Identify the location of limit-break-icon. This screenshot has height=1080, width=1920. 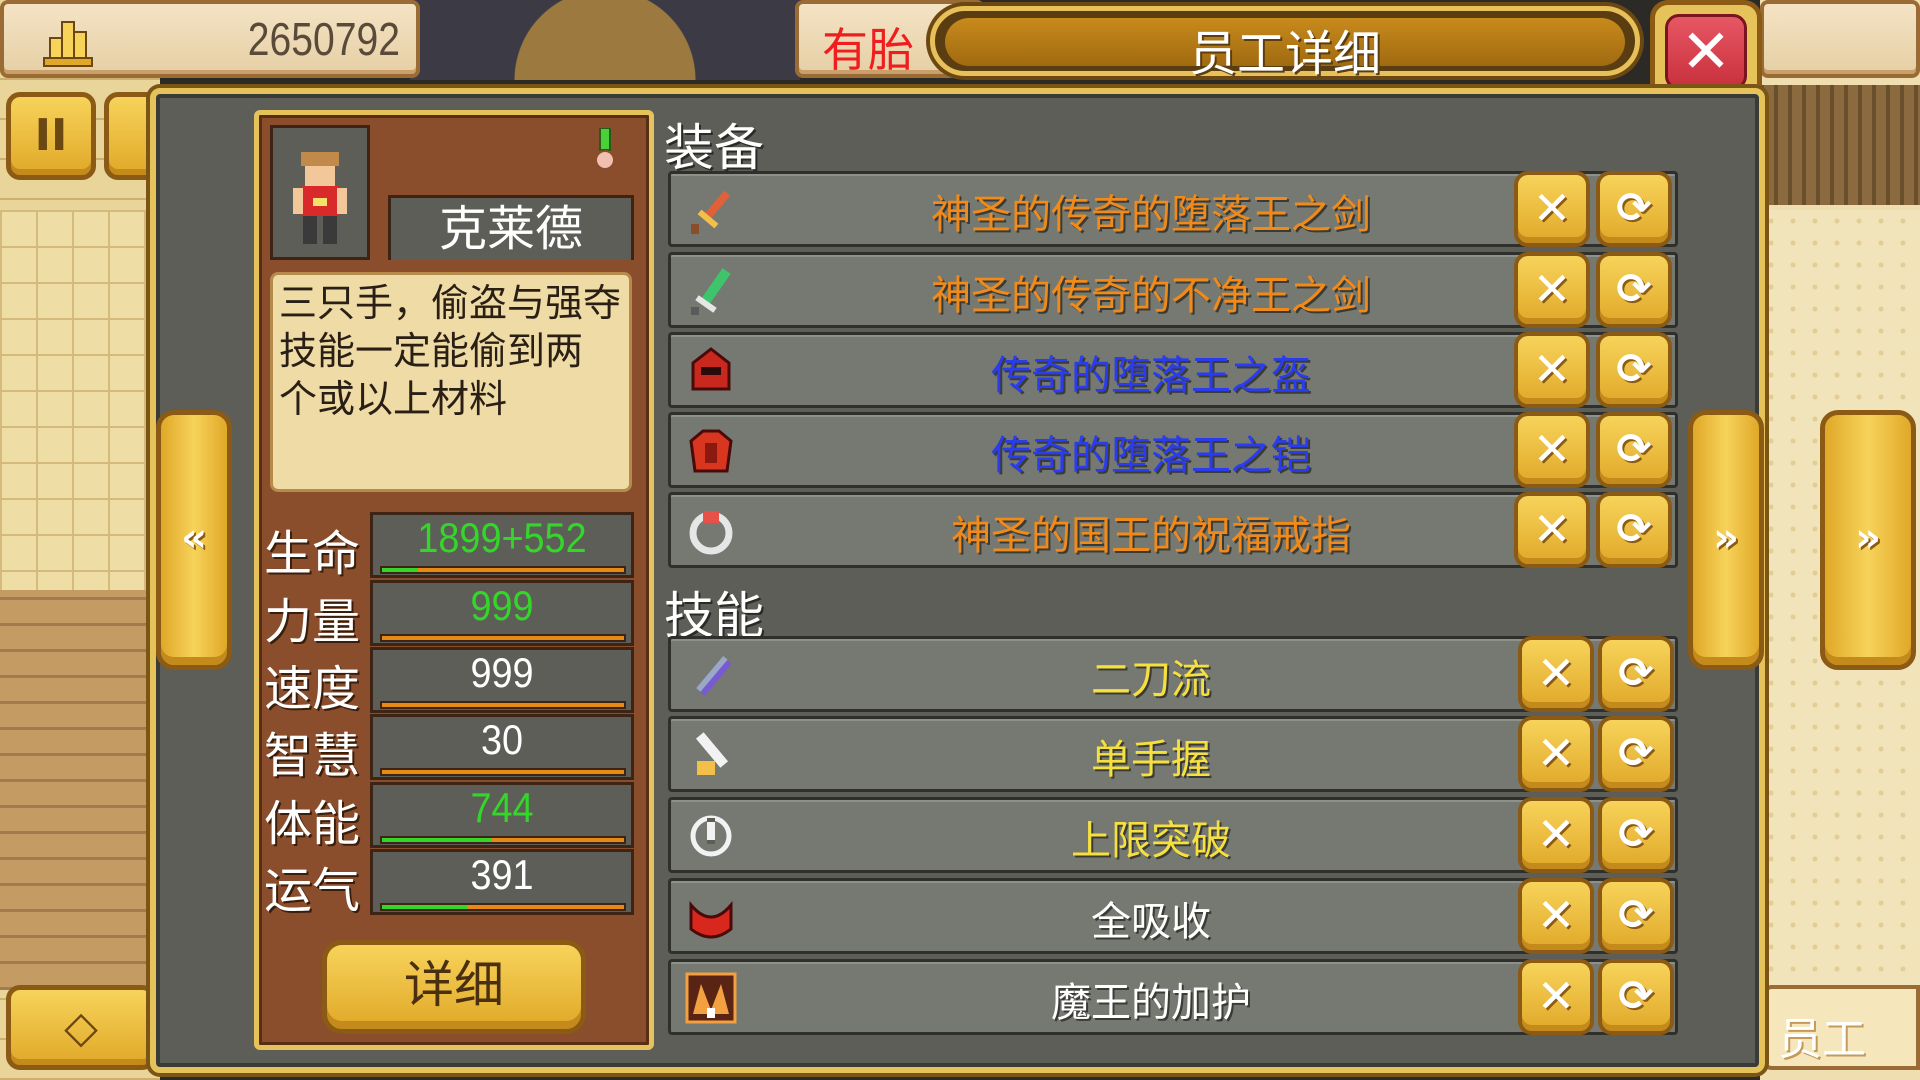
(711, 836).